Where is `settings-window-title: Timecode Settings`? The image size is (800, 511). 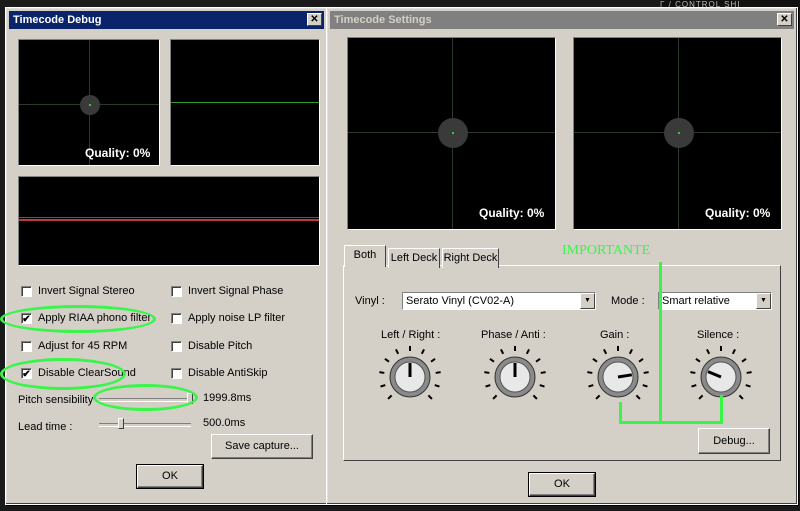 settings-window-title: Timecode Settings is located at coordinates (383, 20).